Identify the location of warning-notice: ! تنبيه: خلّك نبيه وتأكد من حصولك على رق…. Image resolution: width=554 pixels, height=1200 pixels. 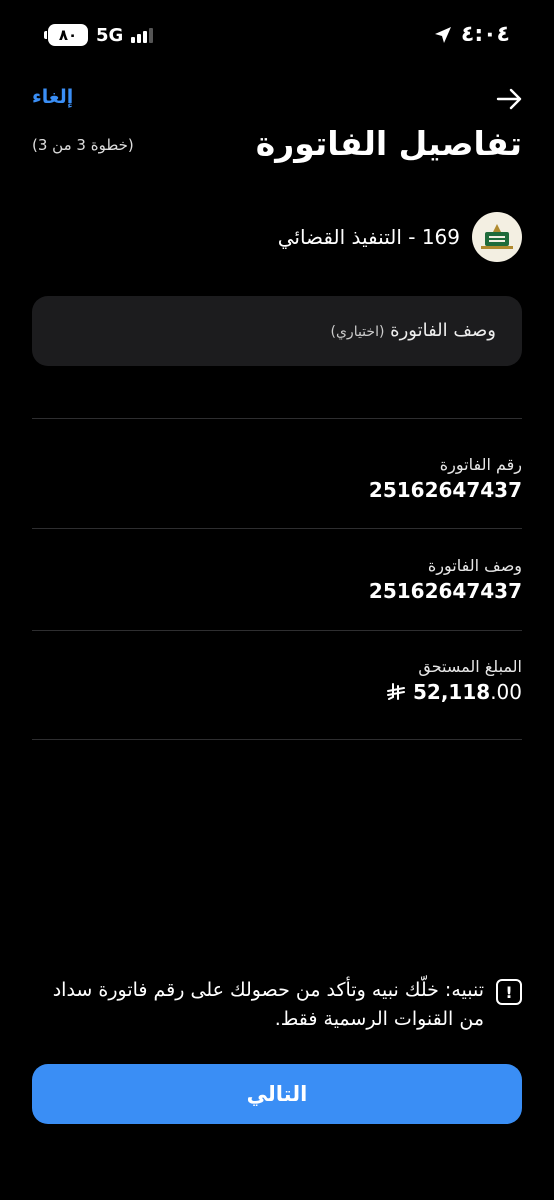
(277, 1005).